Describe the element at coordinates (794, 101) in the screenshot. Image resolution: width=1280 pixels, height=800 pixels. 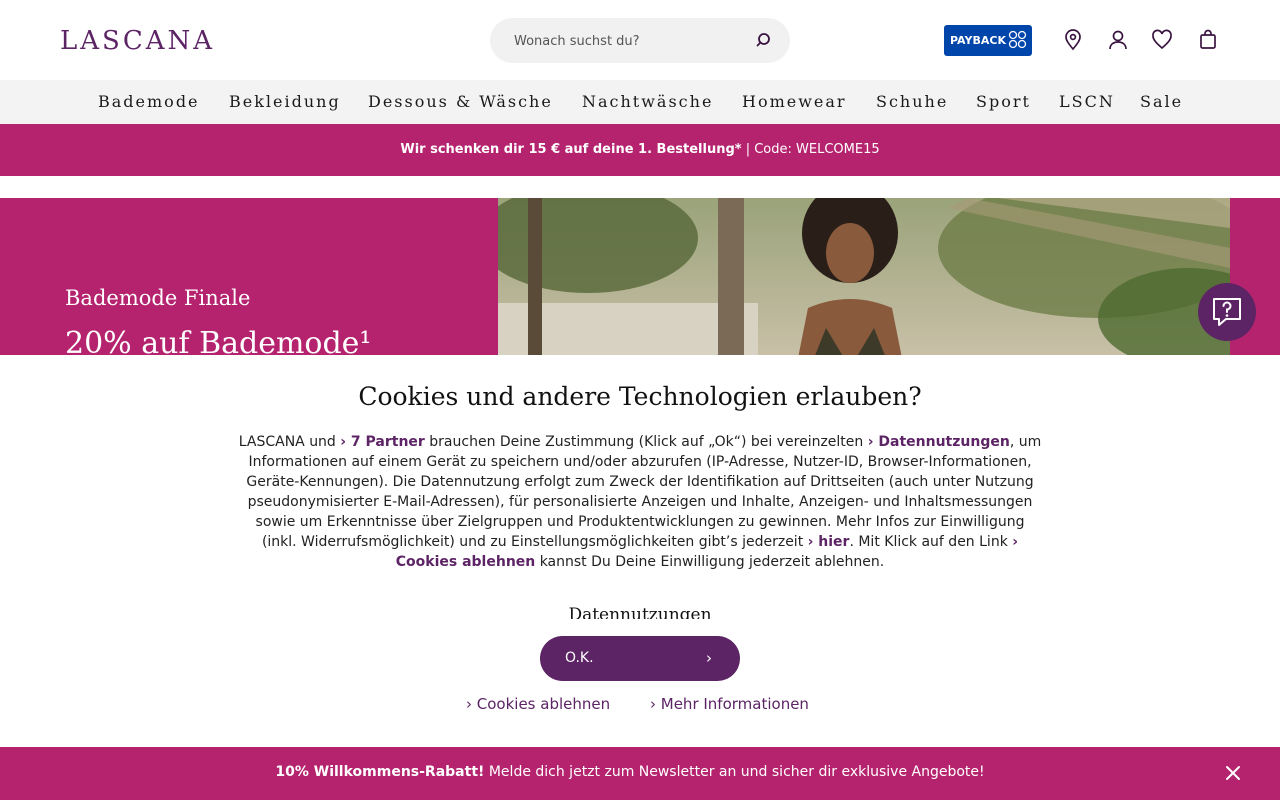
I see `nav-item-homewear: Homewear` at that location.